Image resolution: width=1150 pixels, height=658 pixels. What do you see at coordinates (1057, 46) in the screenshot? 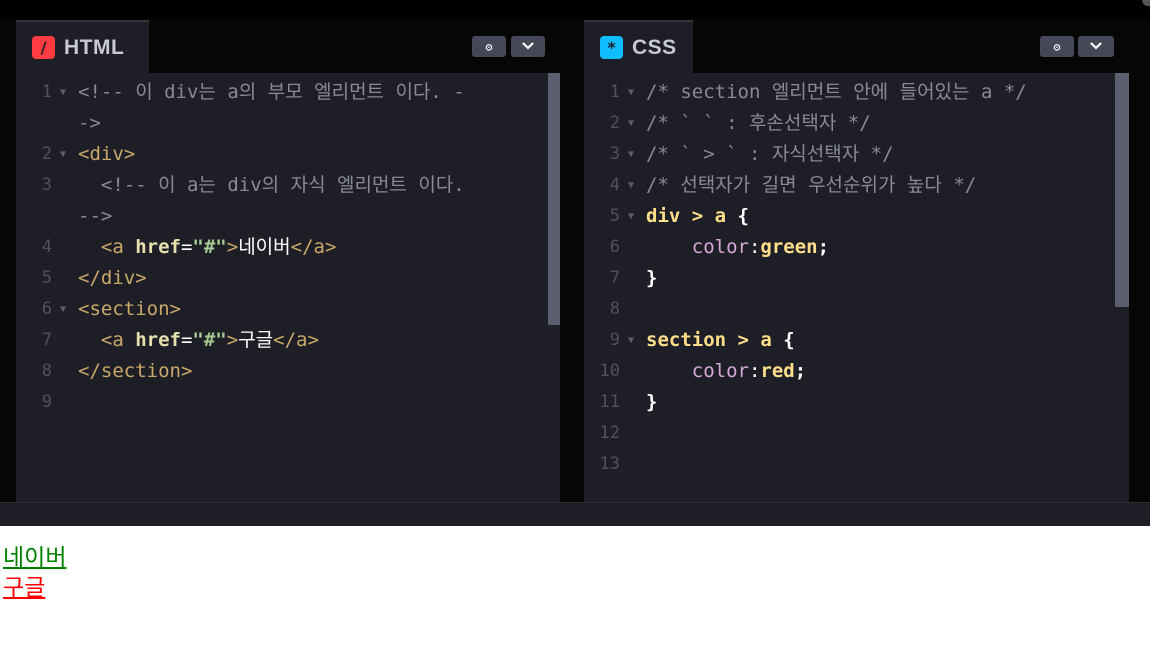
I see `css-settings-button: ⚙` at bounding box center [1057, 46].